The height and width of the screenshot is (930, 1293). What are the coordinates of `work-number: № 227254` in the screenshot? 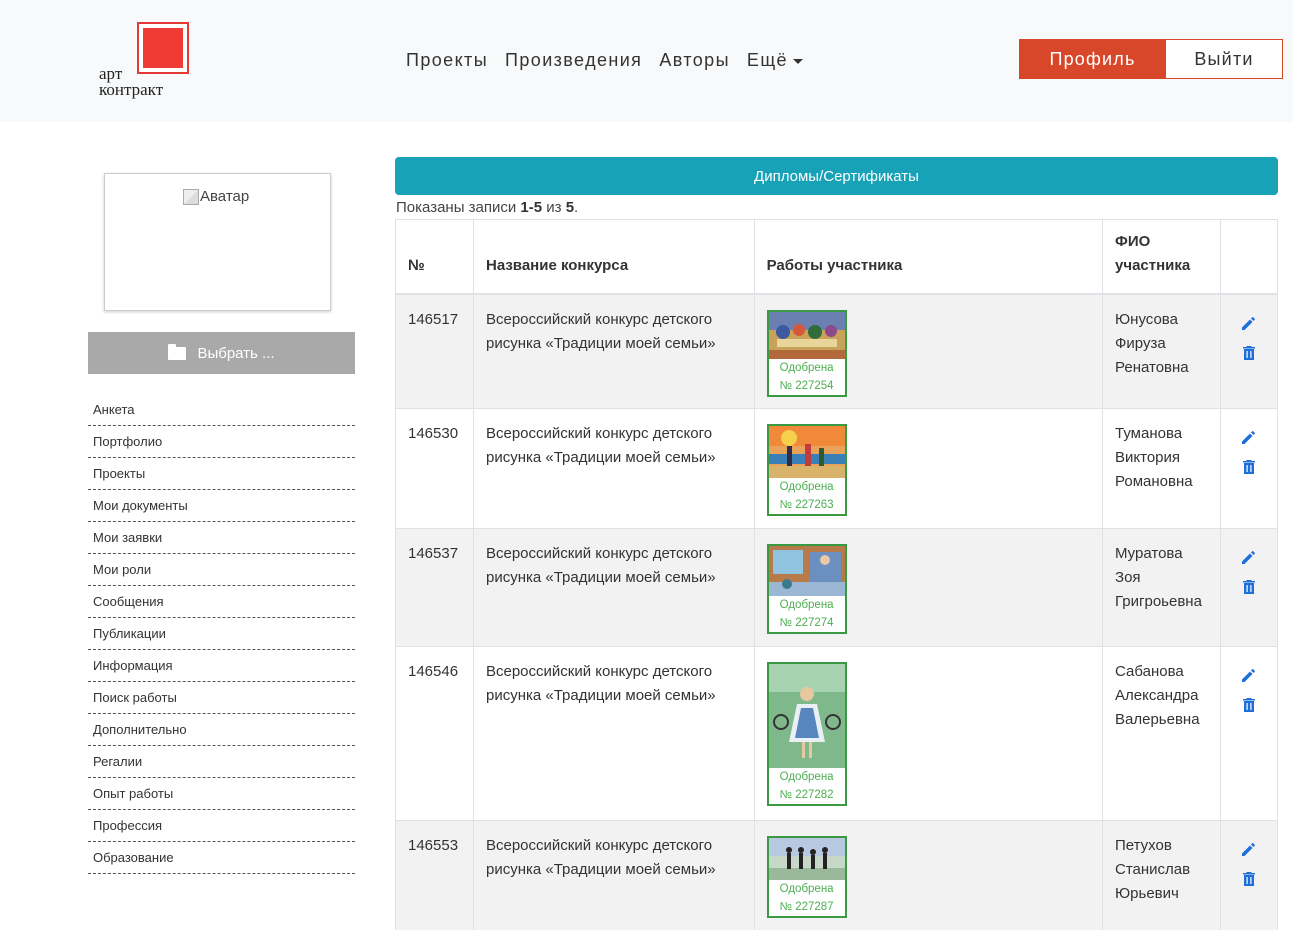 It's located at (806, 385).